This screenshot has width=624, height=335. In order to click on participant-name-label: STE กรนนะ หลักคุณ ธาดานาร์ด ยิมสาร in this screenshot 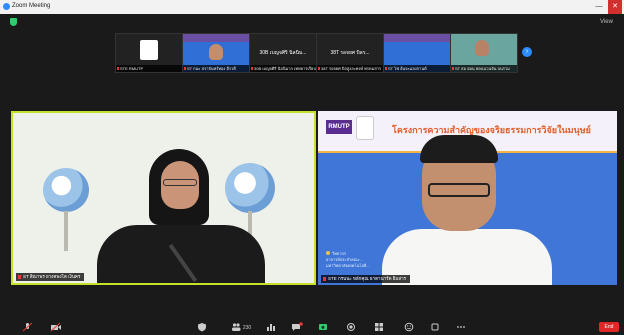, I will do `click(366, 279)`.